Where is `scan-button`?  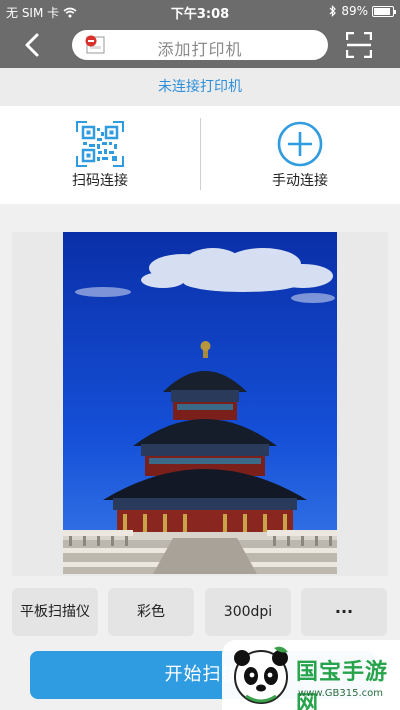 scan-button is located at coordinates (359, 45).